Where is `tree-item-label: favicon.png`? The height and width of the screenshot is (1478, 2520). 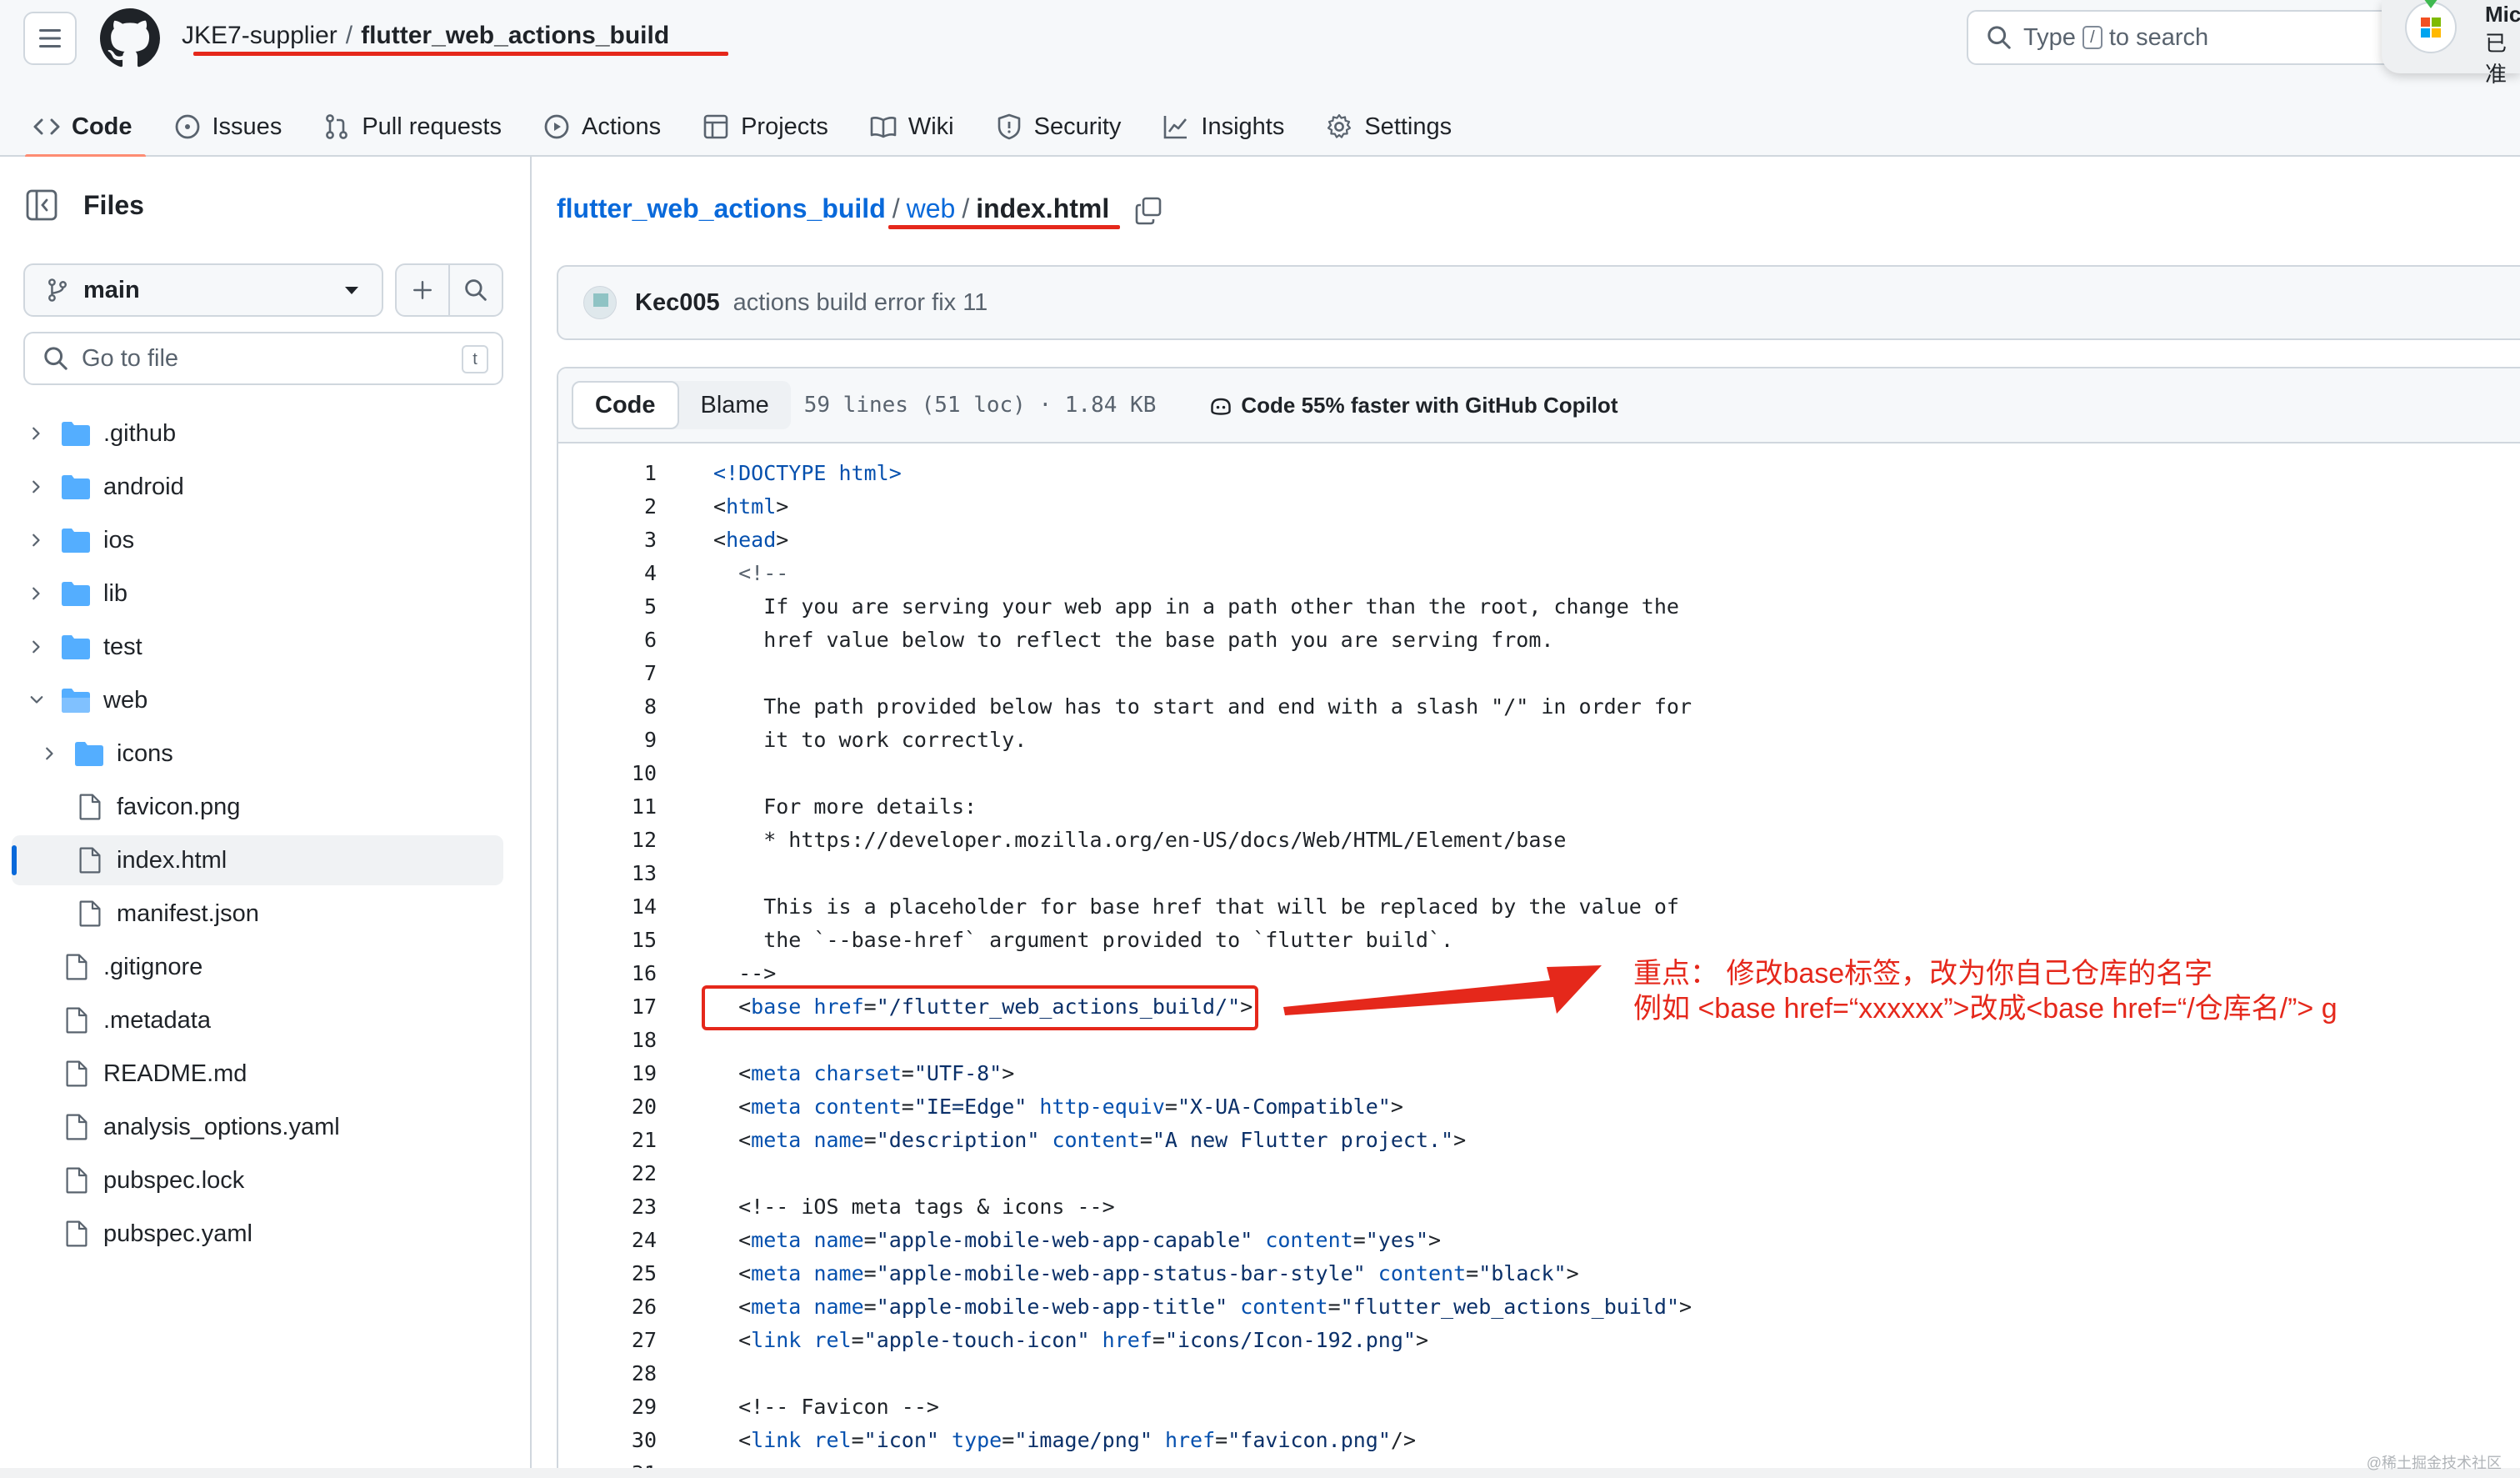 tree-item-label: favicon.png is located at coordinates (179, 806).